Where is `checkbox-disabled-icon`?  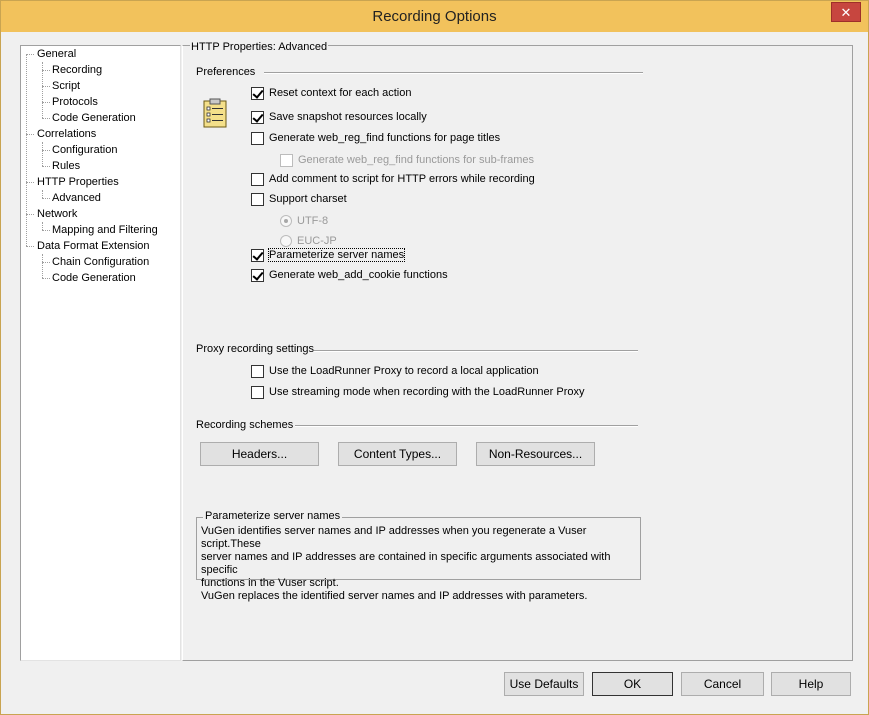
checkbox-disabled-icon is located at coordinates (286, 160).